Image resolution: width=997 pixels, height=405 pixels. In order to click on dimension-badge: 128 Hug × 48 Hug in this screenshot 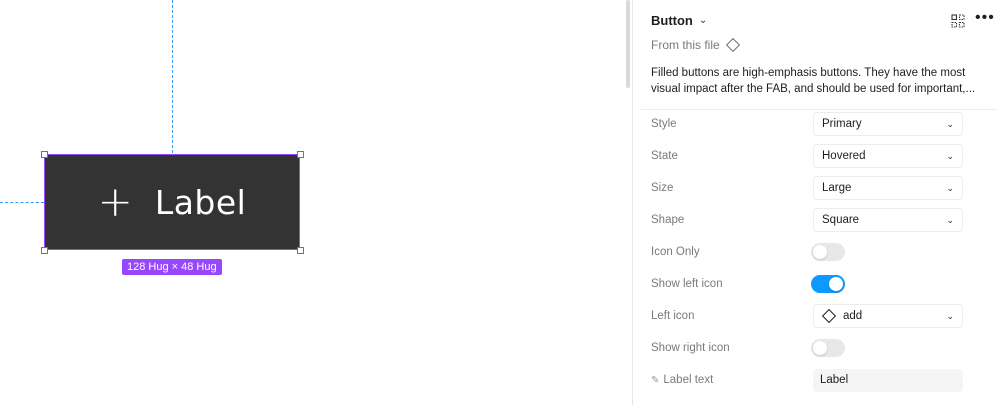, I will do `click(172, 267)`.